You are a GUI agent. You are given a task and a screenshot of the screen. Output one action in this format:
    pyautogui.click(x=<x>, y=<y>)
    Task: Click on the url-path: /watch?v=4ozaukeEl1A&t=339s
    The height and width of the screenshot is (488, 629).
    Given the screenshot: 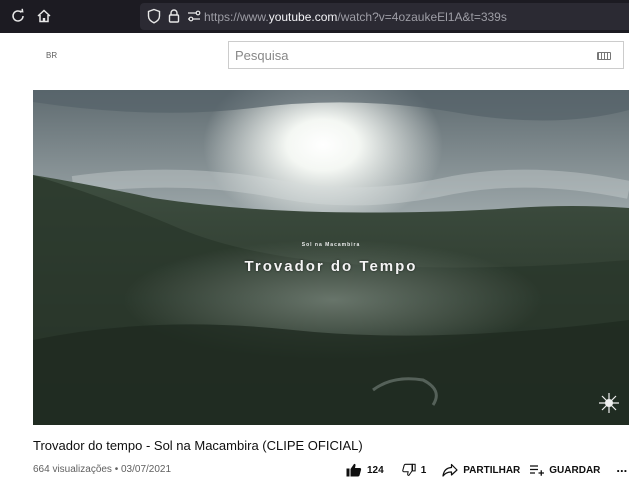 What is the action you would take?
    pyautogui.click(x=422, y=17)
    